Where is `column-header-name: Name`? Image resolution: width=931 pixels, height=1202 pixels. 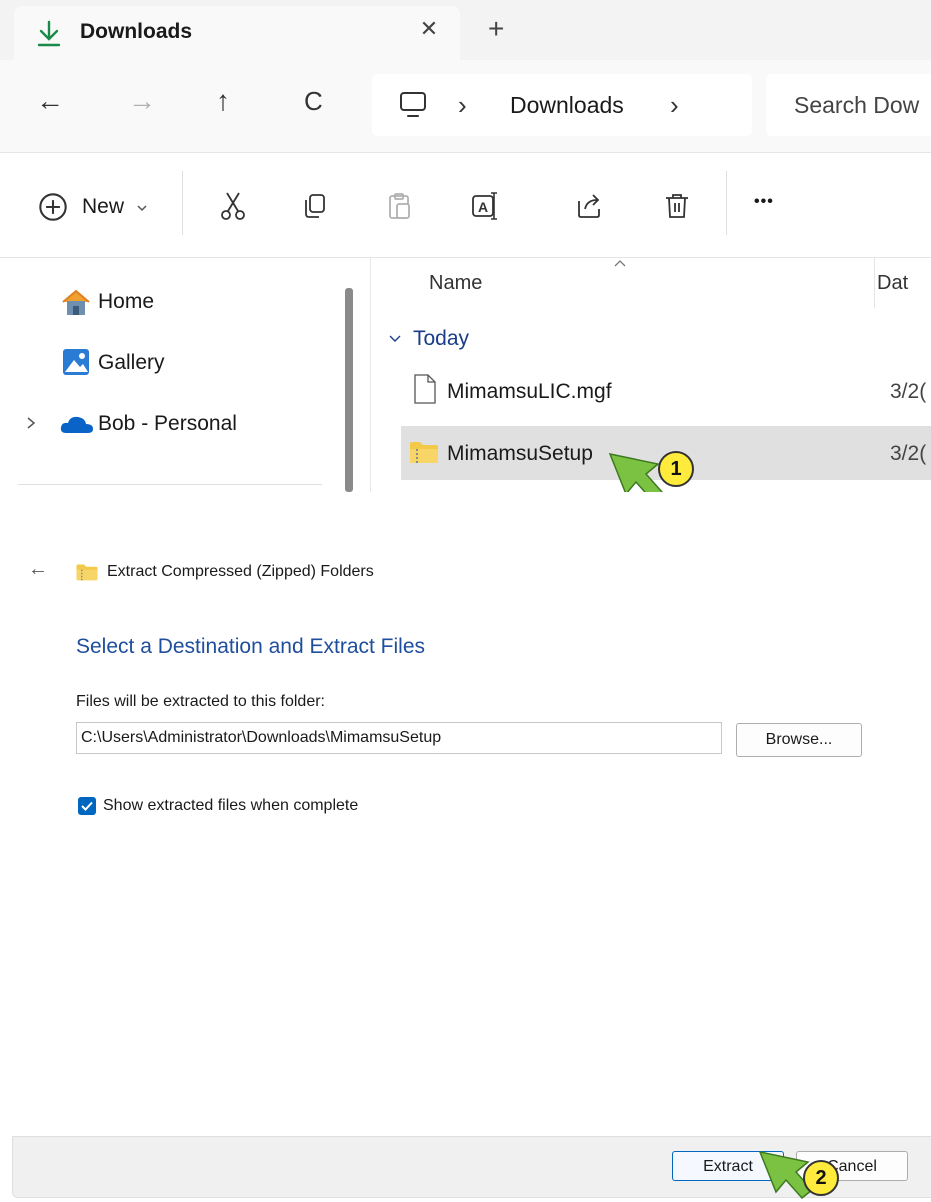
column-header-name: Name is located at coordinates (455, 283).